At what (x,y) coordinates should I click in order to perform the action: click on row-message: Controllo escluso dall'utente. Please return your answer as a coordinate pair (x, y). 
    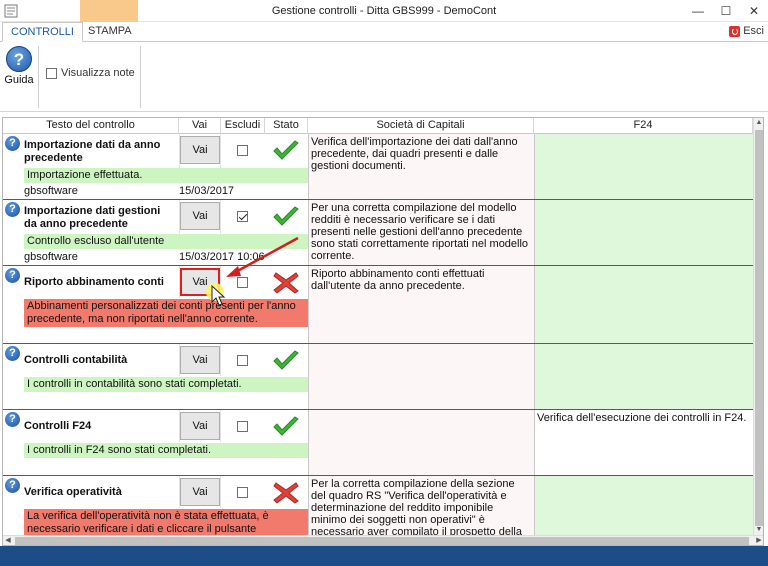
    Looking at the image, I should click on (166, 241).